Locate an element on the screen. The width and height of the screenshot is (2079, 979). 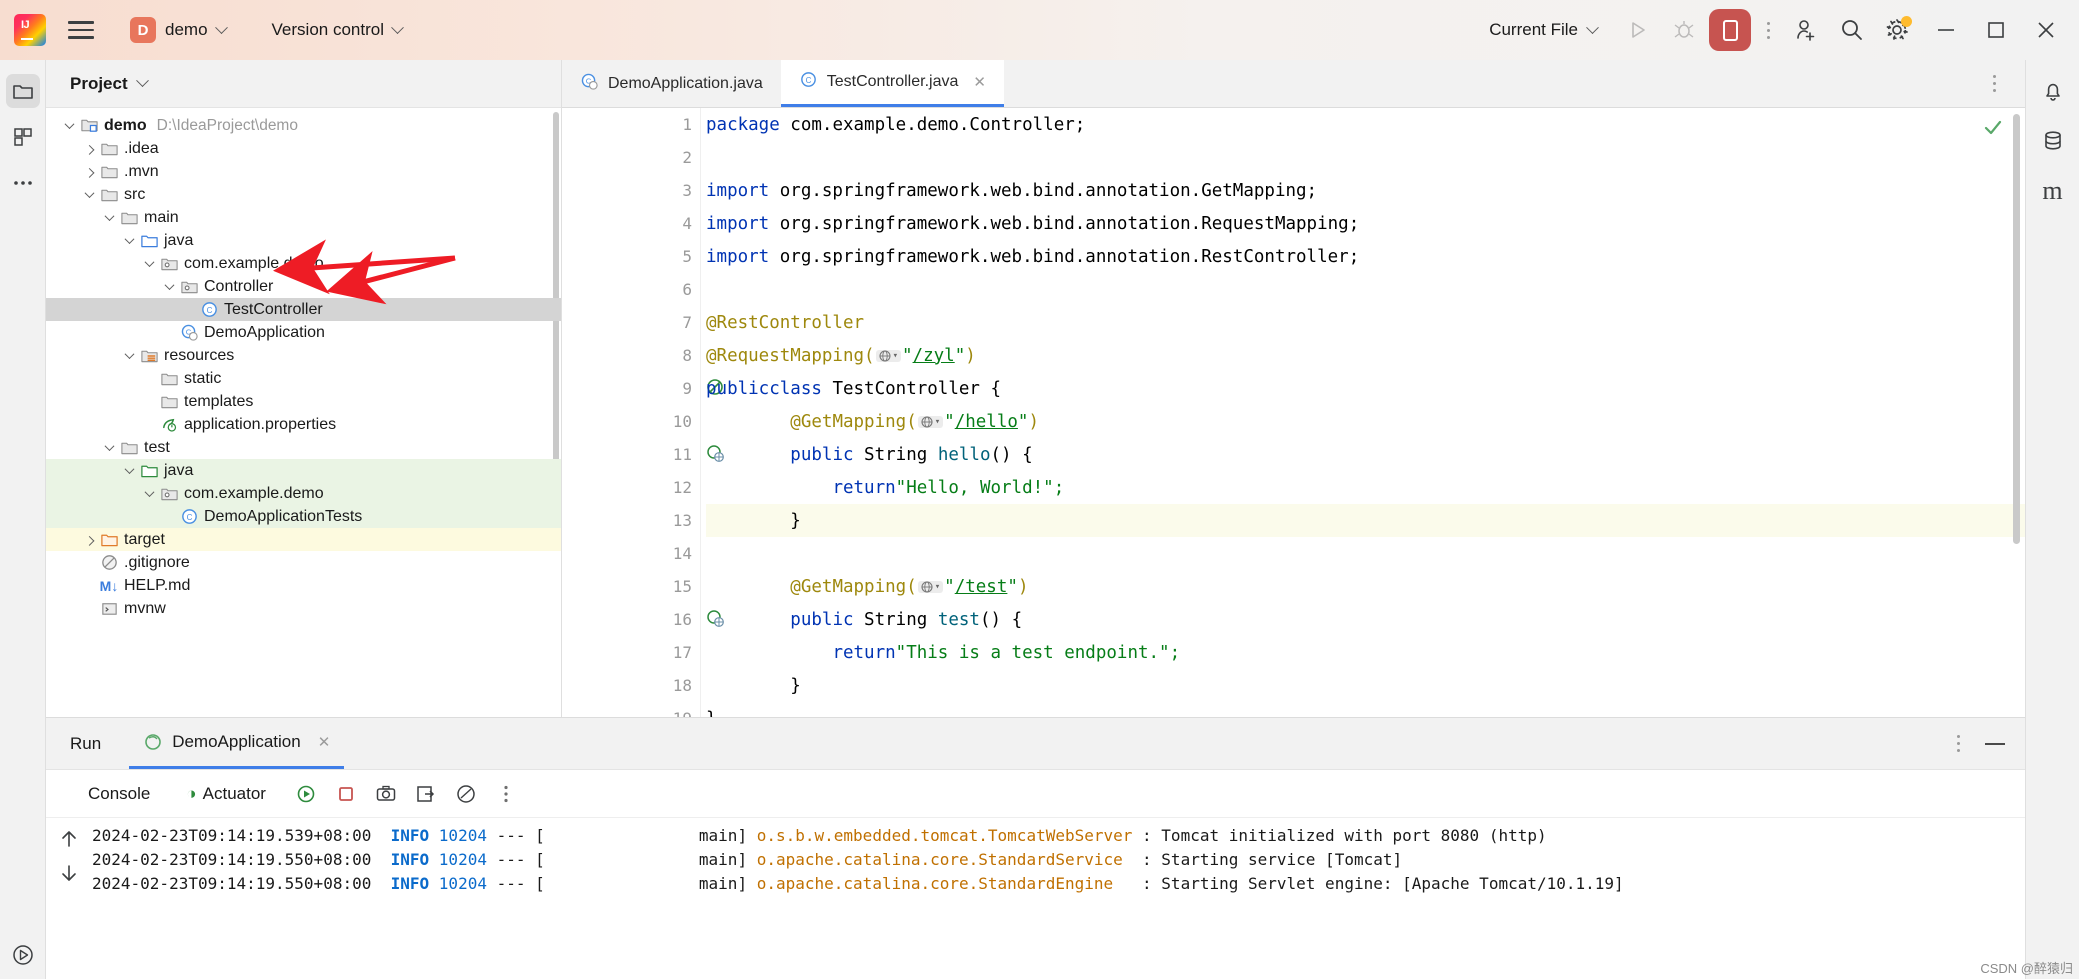
sidebar-item-more is located at coordinates (23, 183).